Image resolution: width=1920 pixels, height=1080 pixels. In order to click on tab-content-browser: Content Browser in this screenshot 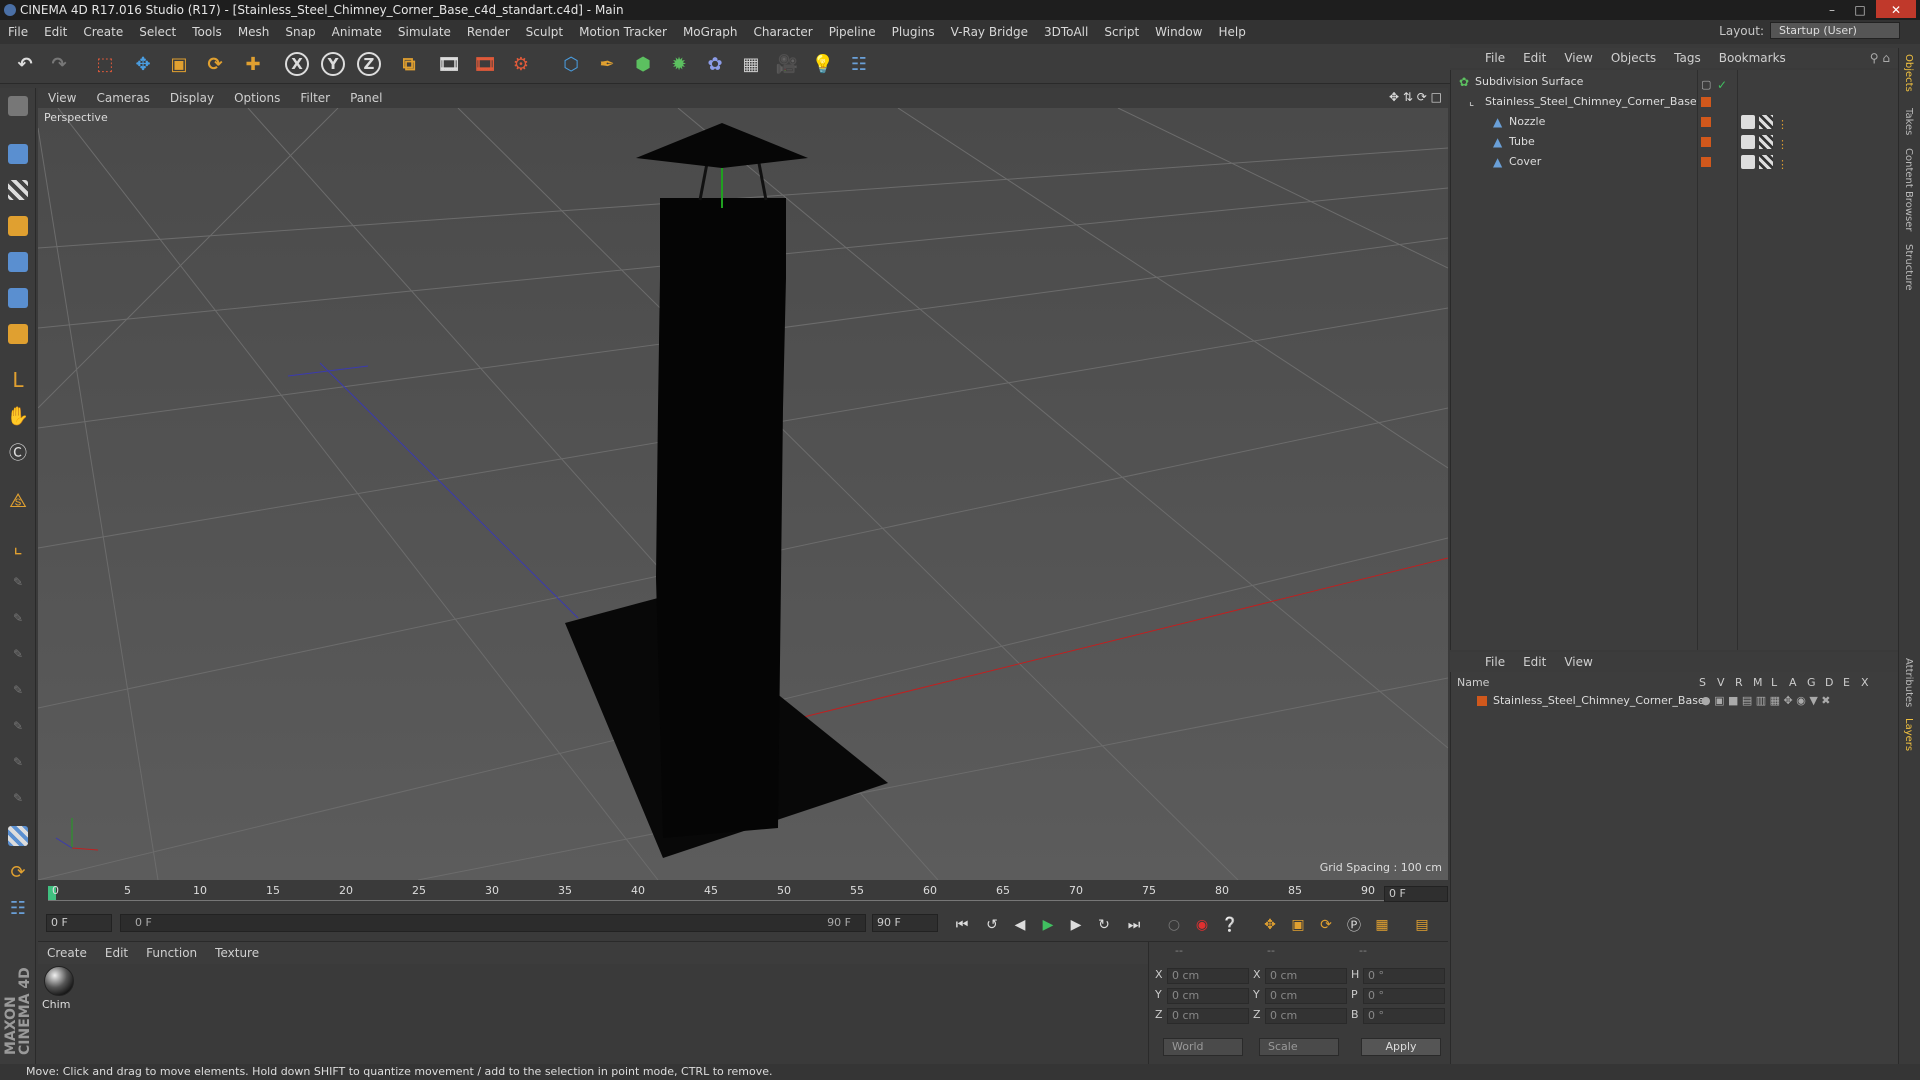, I will do `click(1908, 189)`.